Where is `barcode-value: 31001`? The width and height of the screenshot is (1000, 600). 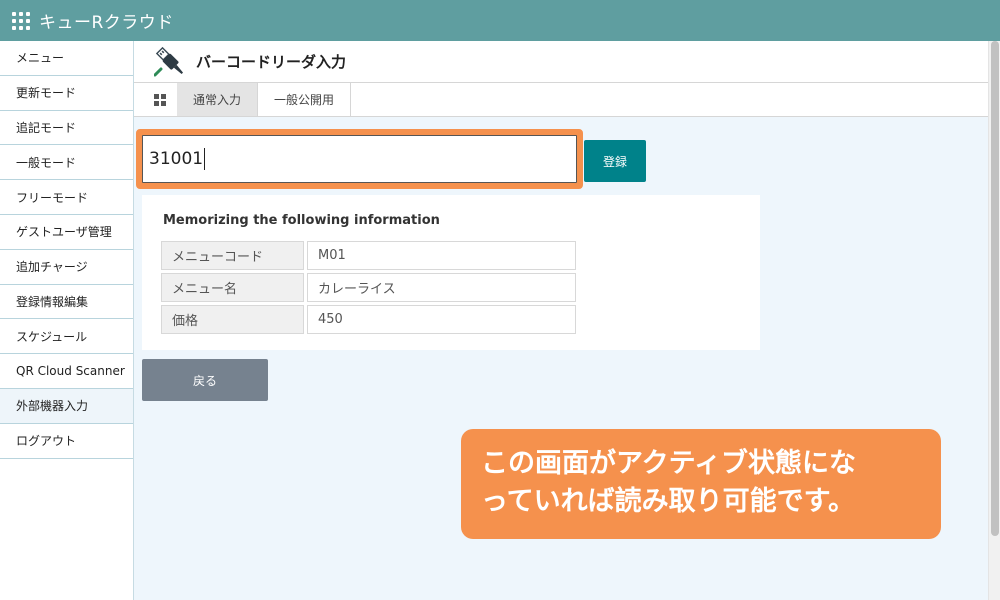
barcode-value: 31001 is located at coordinates (176, 159).